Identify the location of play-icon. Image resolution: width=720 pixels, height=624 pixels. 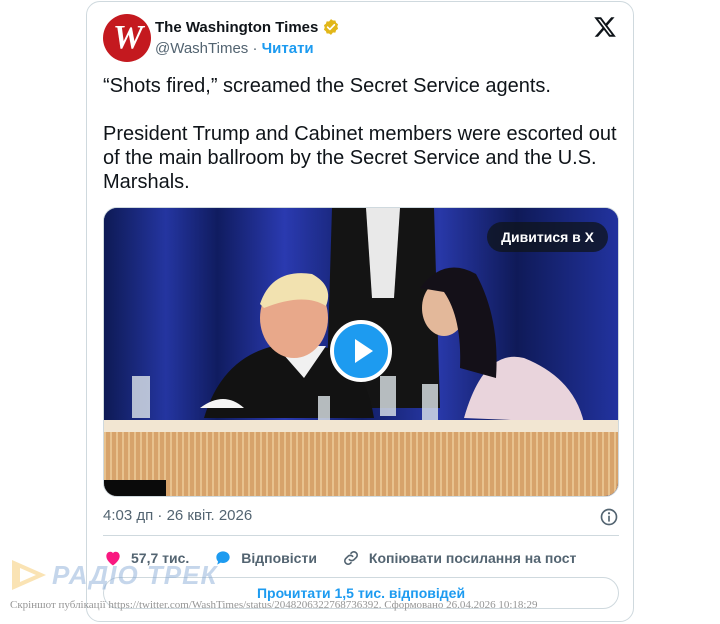
(364, 351).